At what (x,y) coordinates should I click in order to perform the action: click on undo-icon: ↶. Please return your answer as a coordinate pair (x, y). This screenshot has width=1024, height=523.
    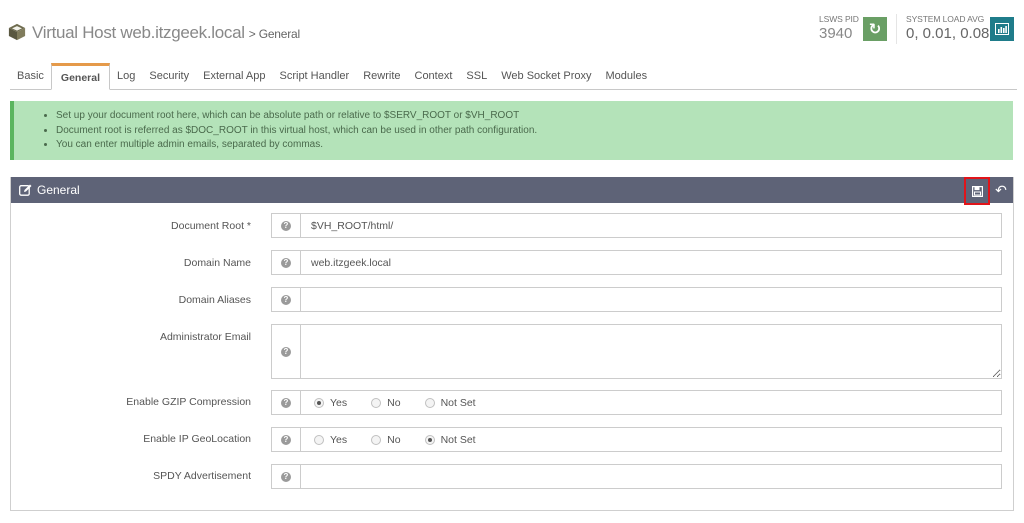
    Looking at the image, I should click on (1001, 189).